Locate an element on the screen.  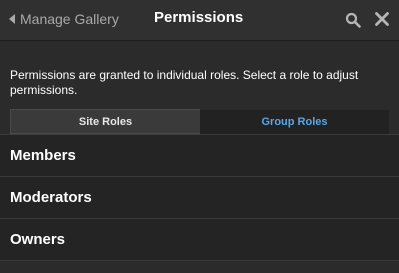
tab-site-roles: Site Roles is located at coordinates (105, 121).